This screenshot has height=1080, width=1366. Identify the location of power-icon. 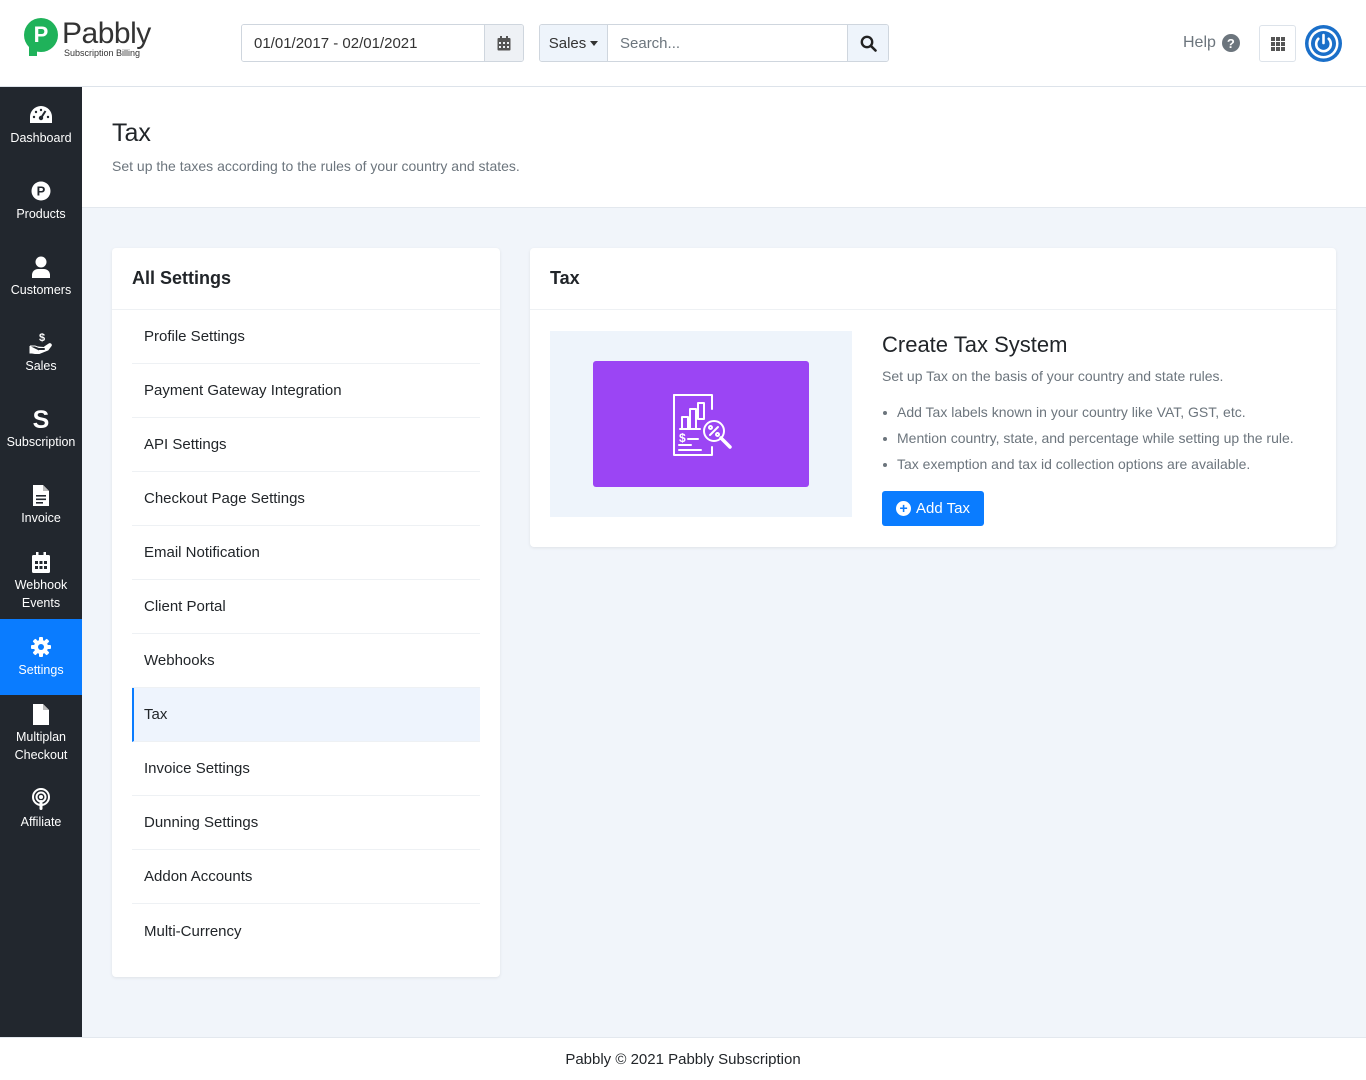
(1323, 43).